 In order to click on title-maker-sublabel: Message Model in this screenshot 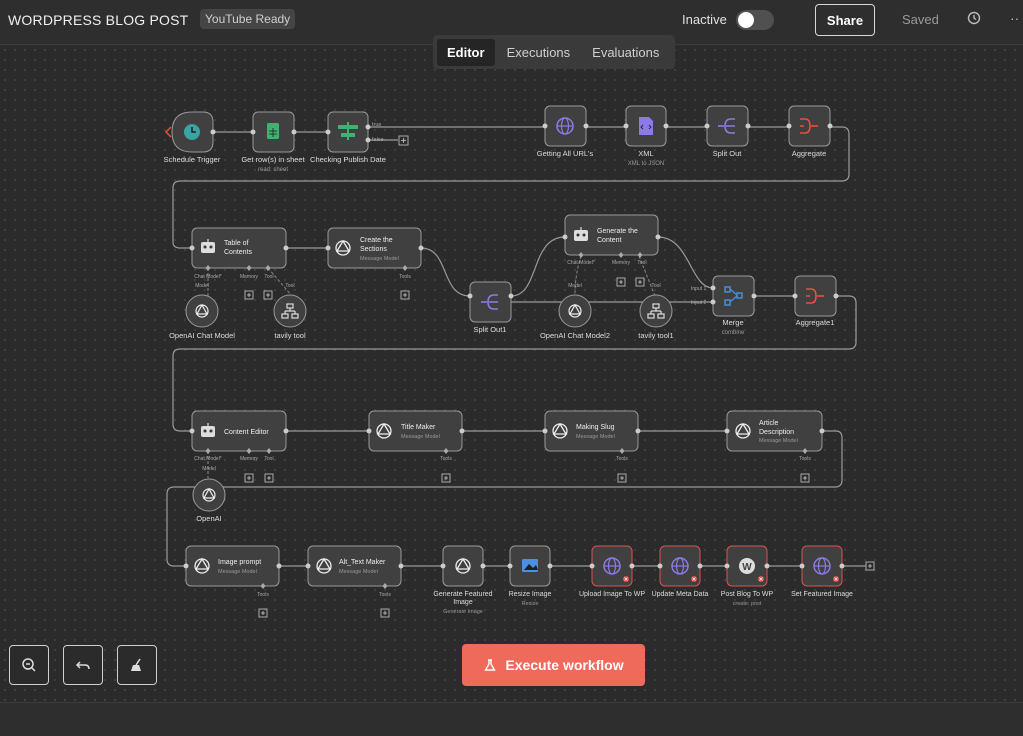, I will do `click(420, 437)`.